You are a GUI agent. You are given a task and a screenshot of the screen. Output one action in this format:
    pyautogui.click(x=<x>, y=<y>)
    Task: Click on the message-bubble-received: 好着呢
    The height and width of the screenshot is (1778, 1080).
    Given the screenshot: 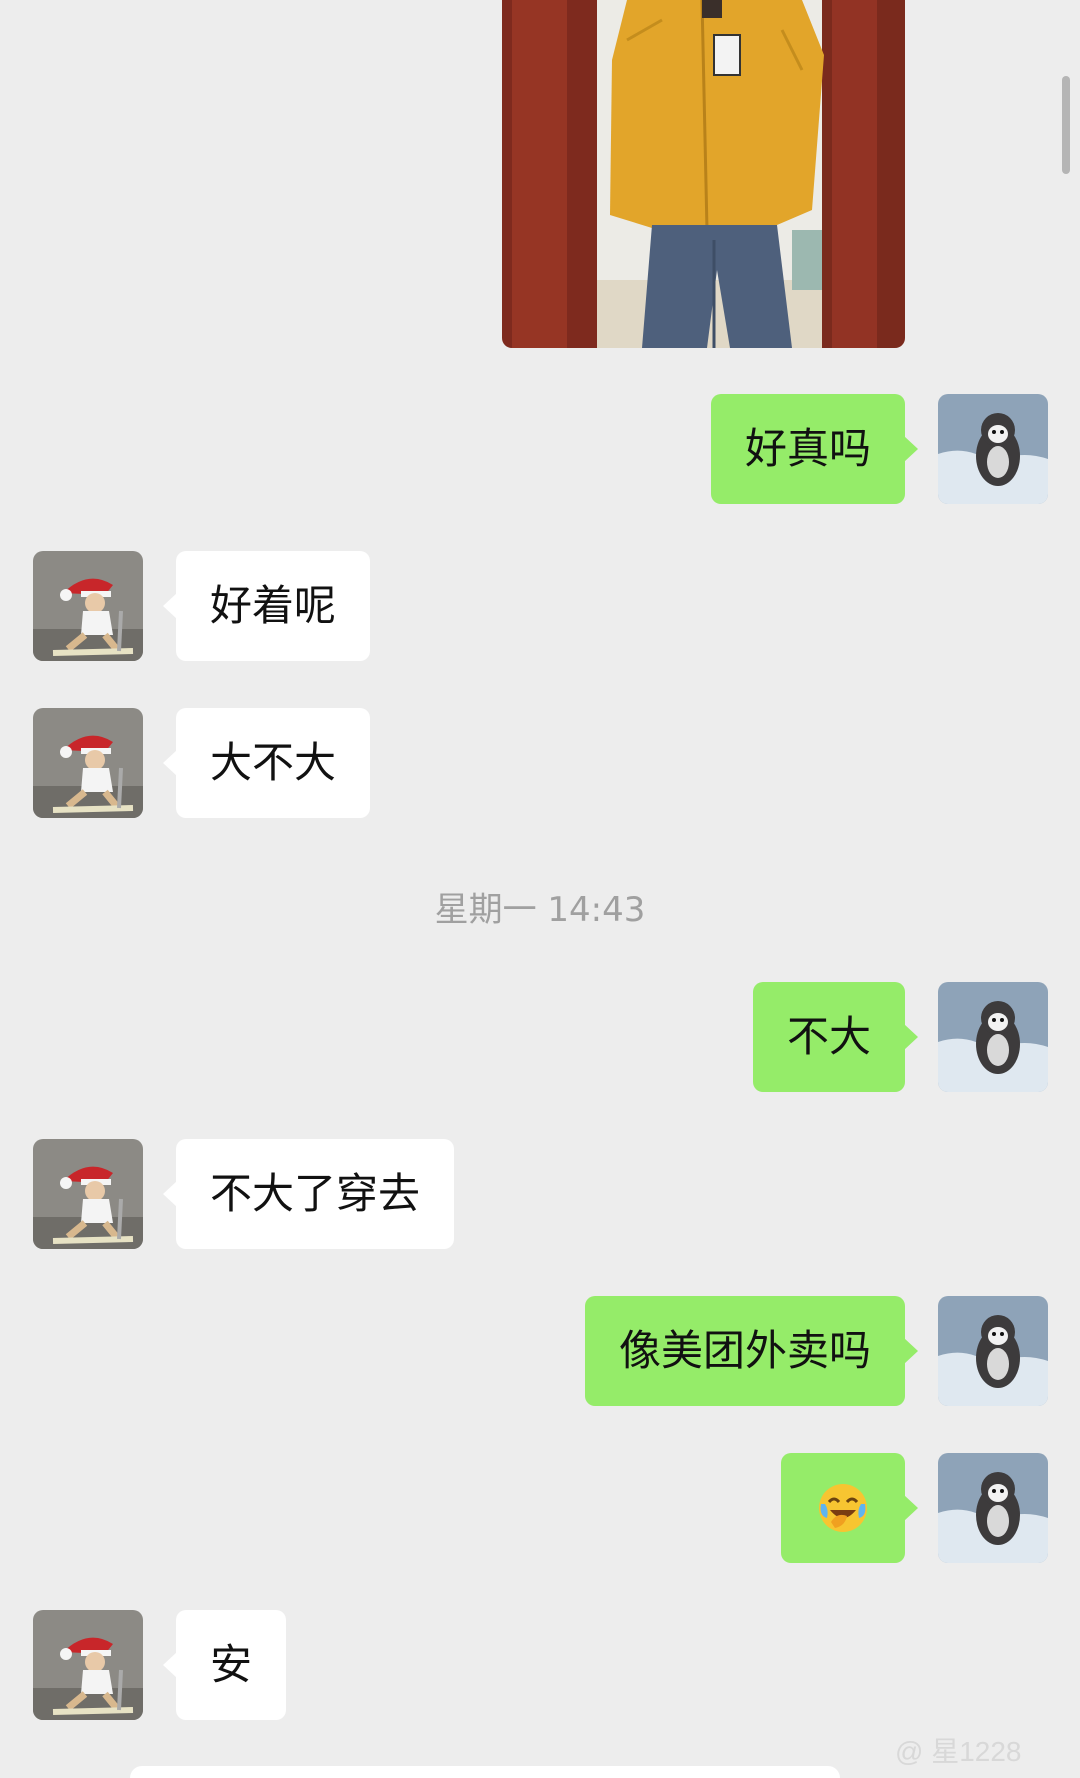 What is the action you would take?
    pyautogui.click(x=266, y=606)
    